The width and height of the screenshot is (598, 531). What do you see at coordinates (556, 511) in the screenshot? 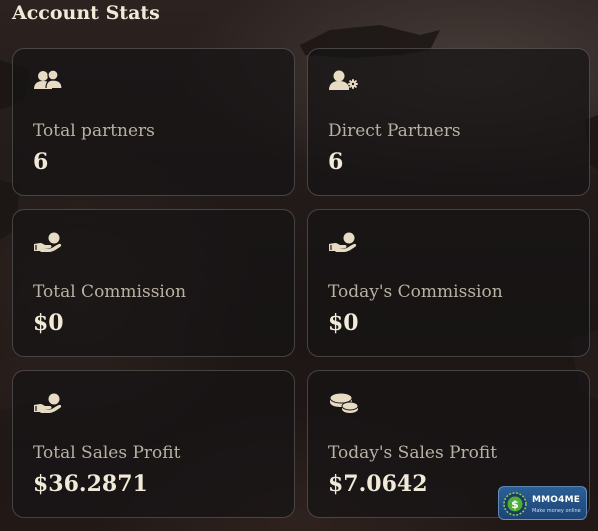
I see `watermark-tagline: Make money online` at bounding box center [556, 511].